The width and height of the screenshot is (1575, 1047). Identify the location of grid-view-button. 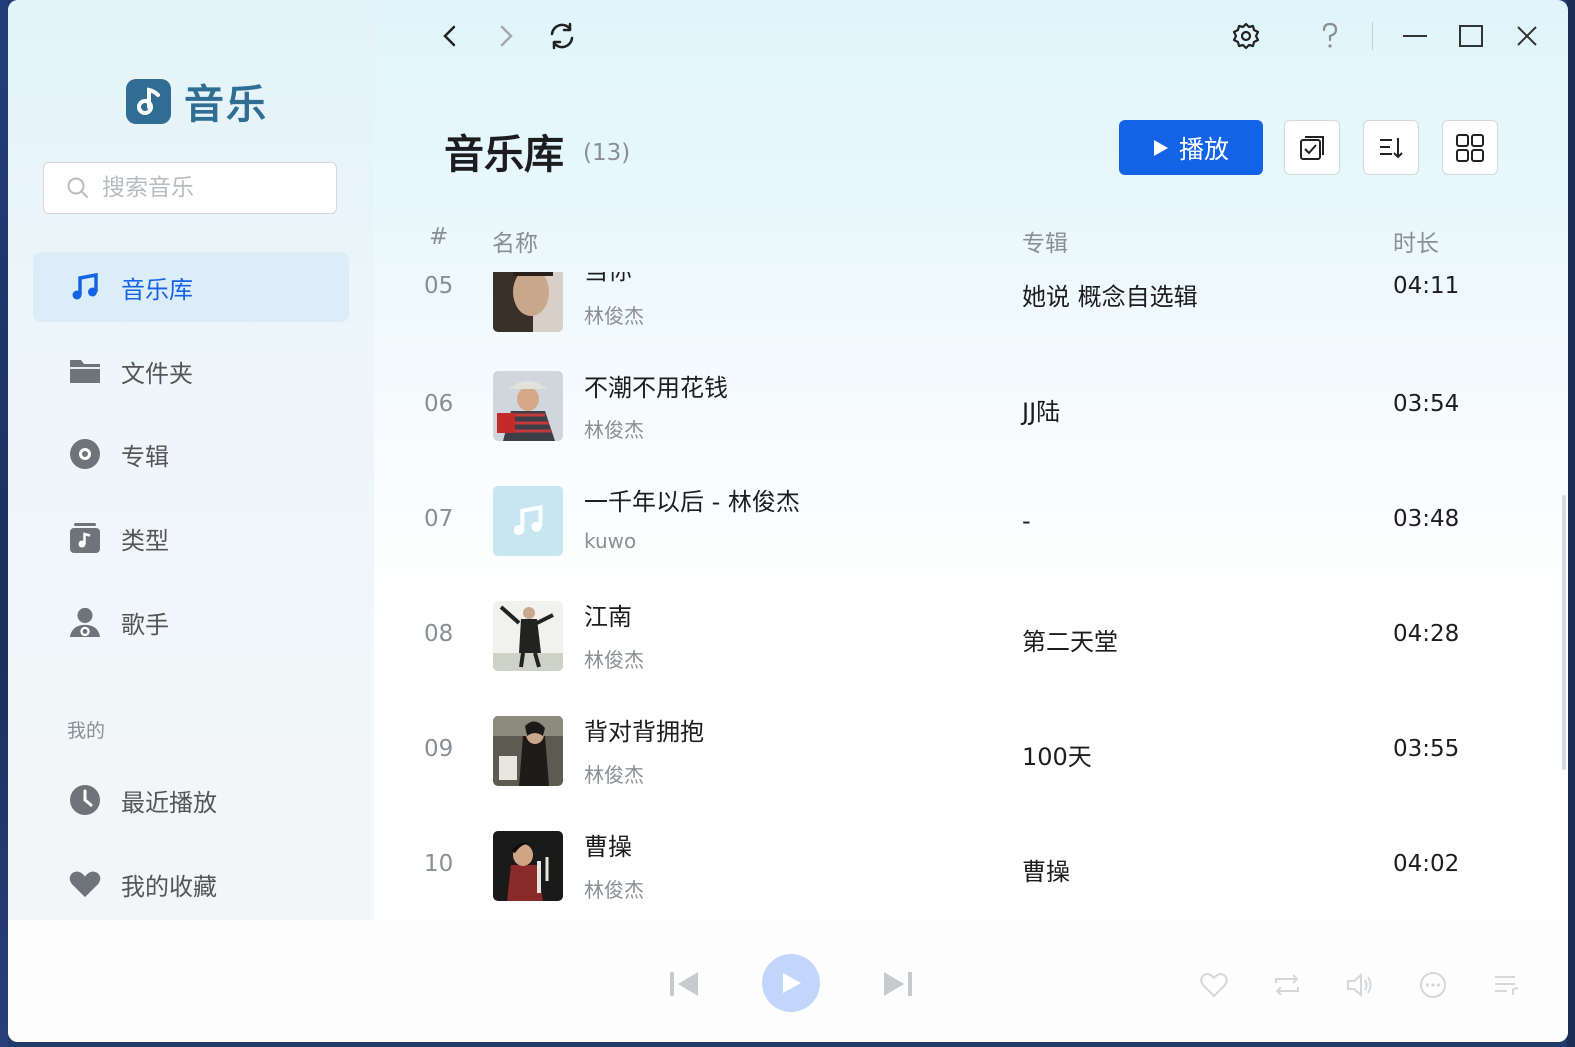
(1470, 147).